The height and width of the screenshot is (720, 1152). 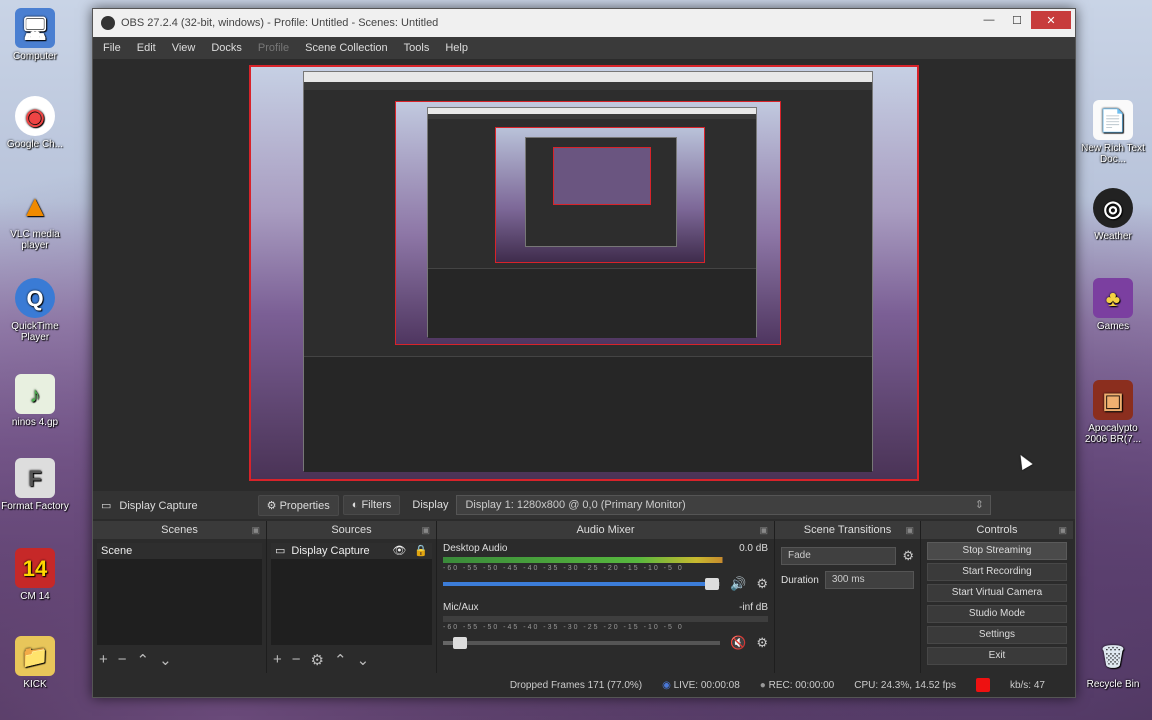 I want to click on desktop-icon-label: ninos 4.gp, so click(x=35, y=422).